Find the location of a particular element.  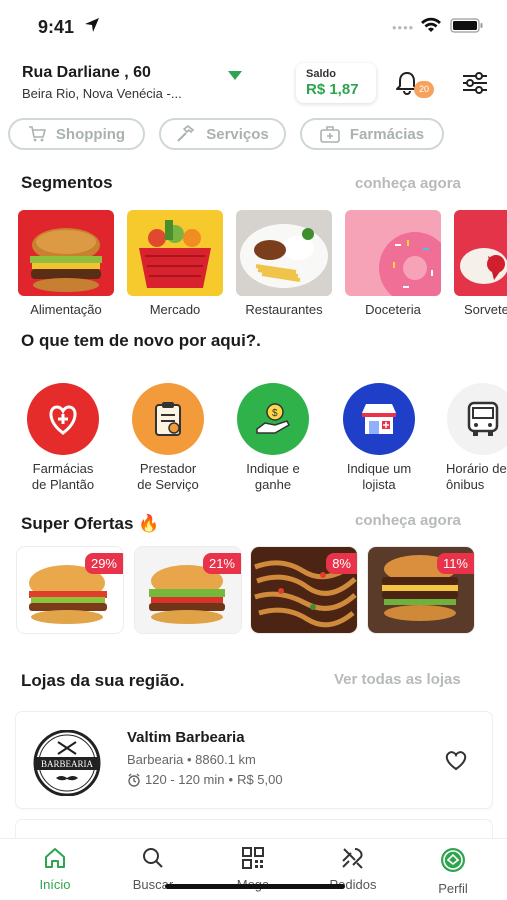

feature-label-line2: lojista is located at coordinates (379, 484).